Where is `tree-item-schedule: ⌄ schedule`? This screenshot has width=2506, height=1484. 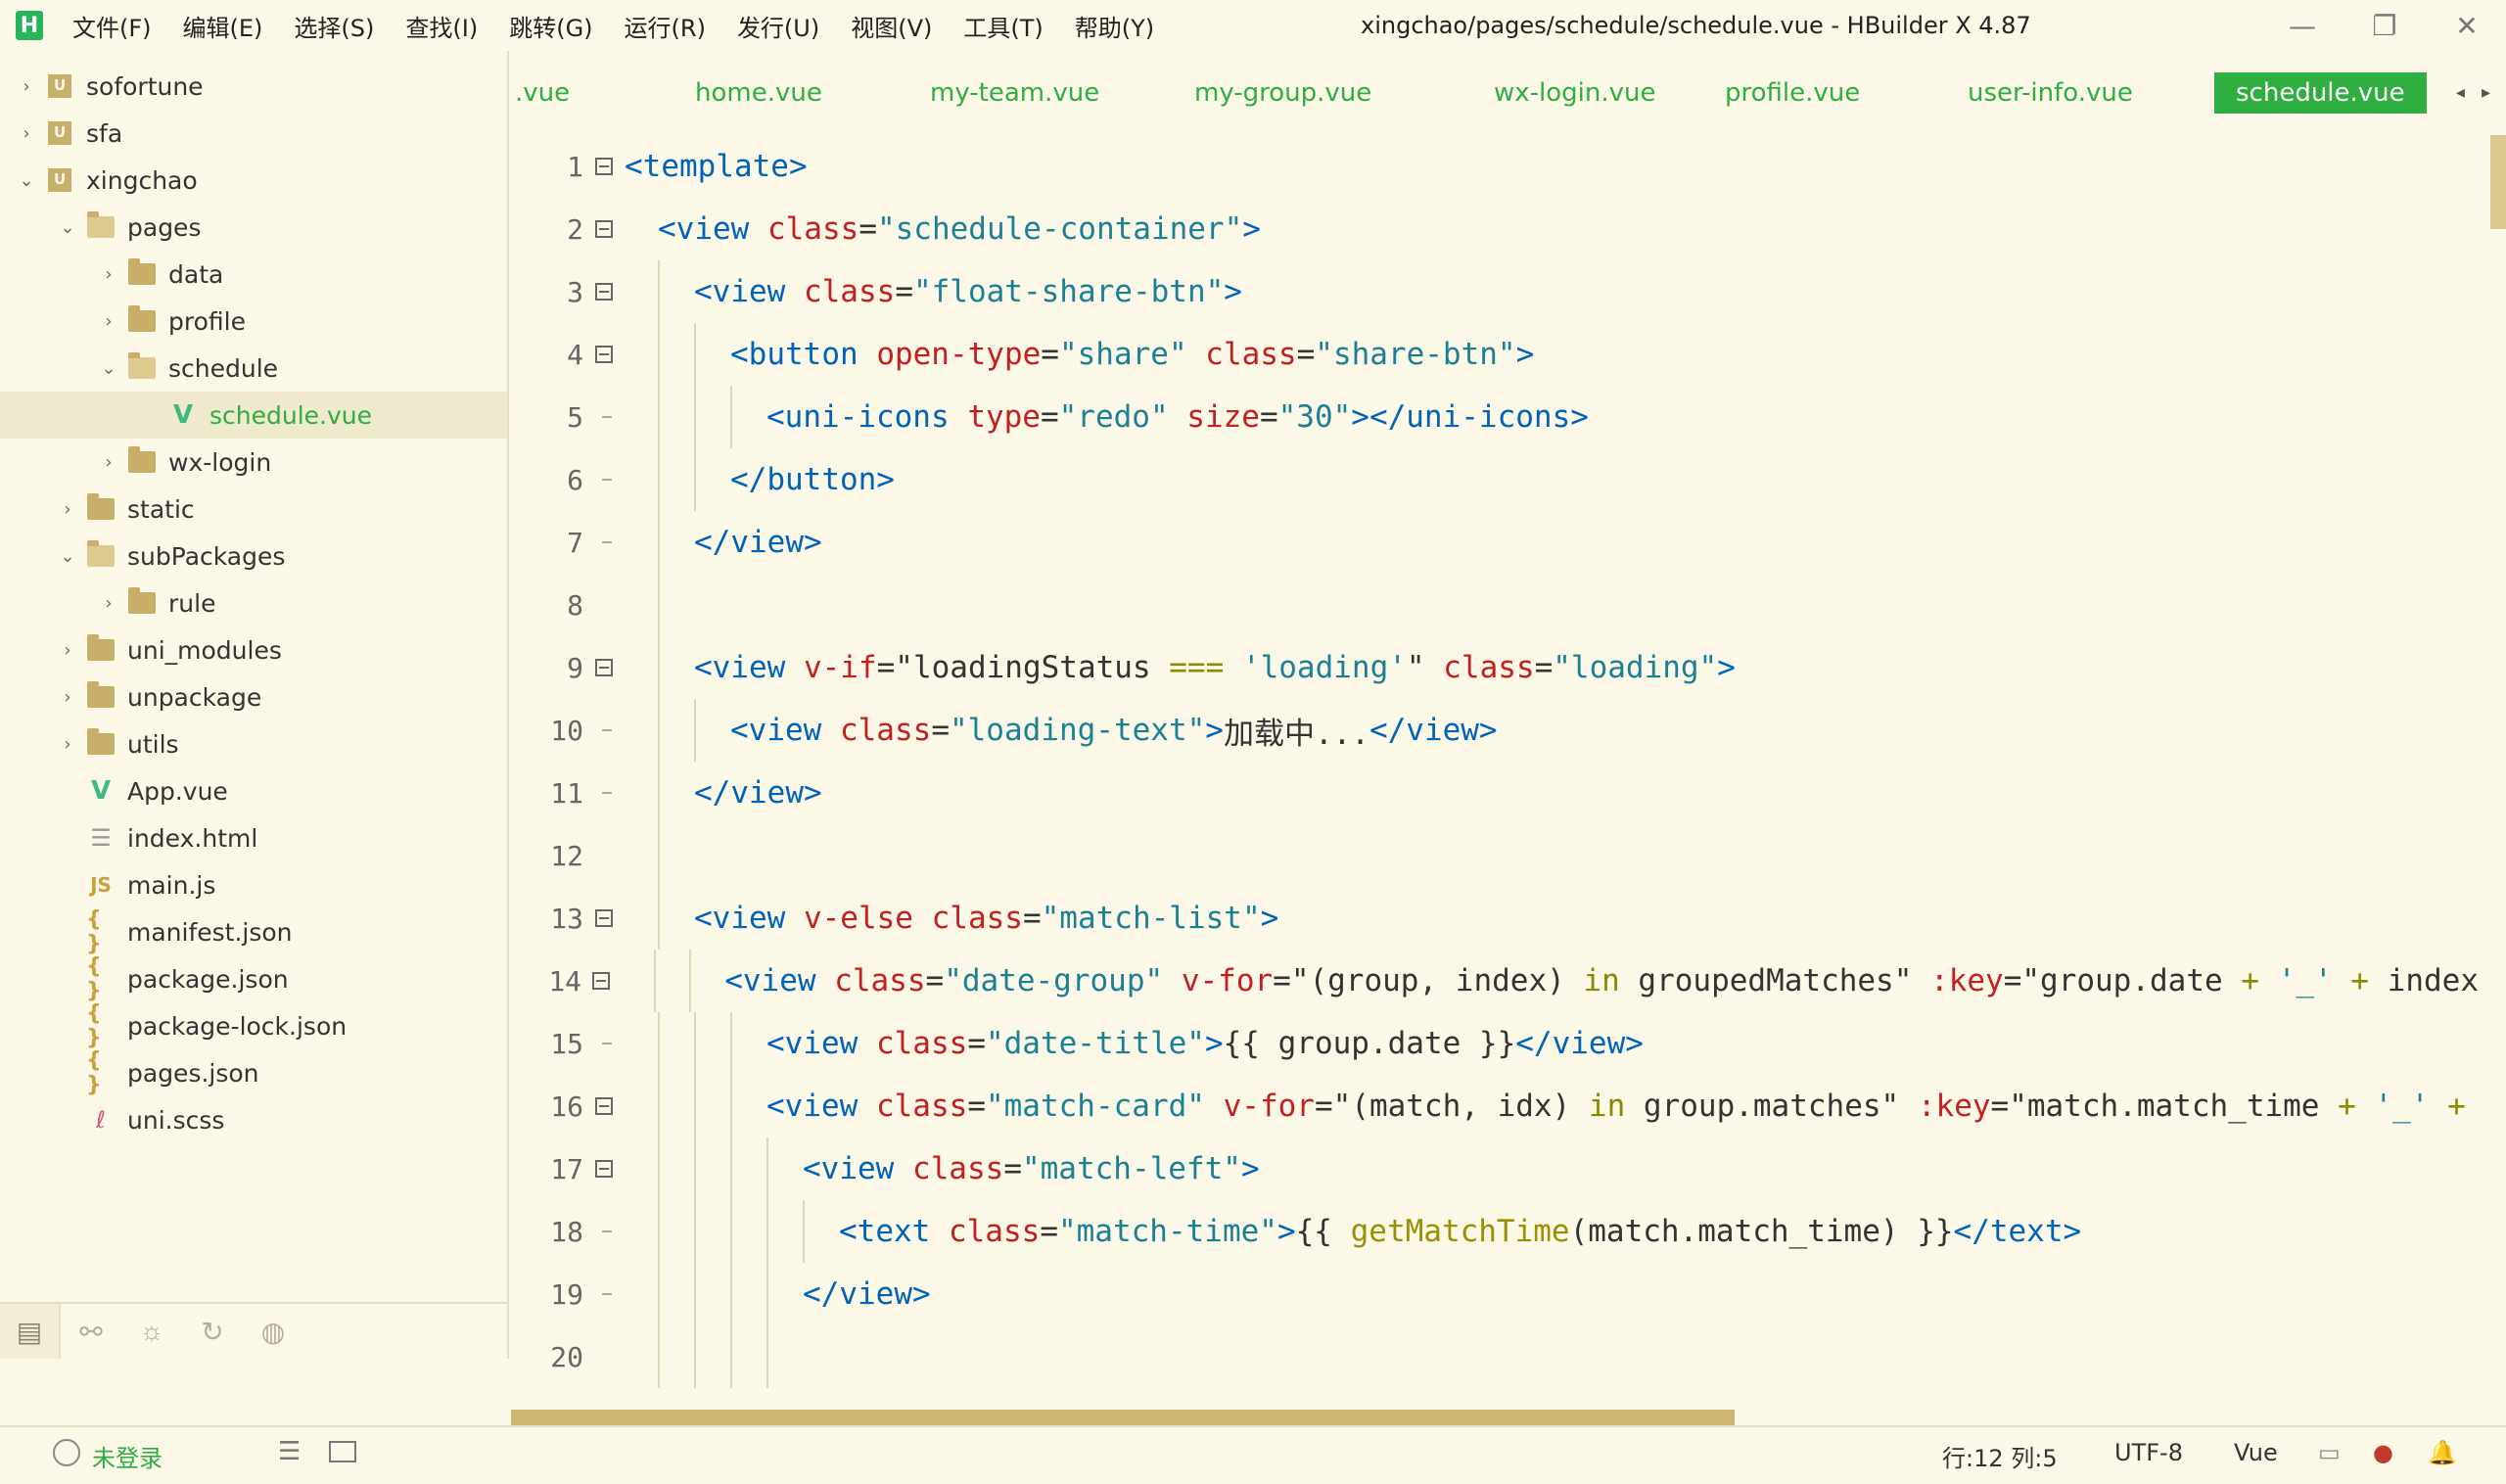 tree-item-schedule: ⌄ schedule is located at coordinates (253, 368).